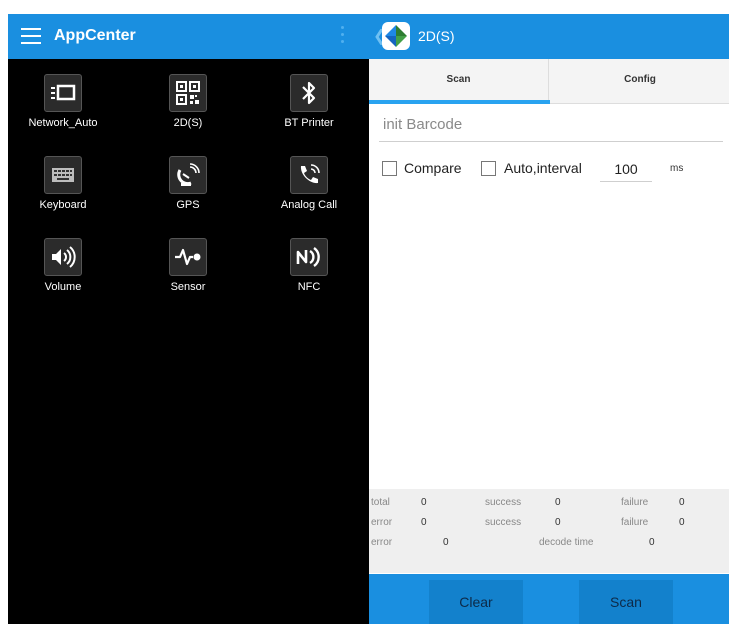  I want to click on auto-interval-label: Auto,interval, so click(543, 168).